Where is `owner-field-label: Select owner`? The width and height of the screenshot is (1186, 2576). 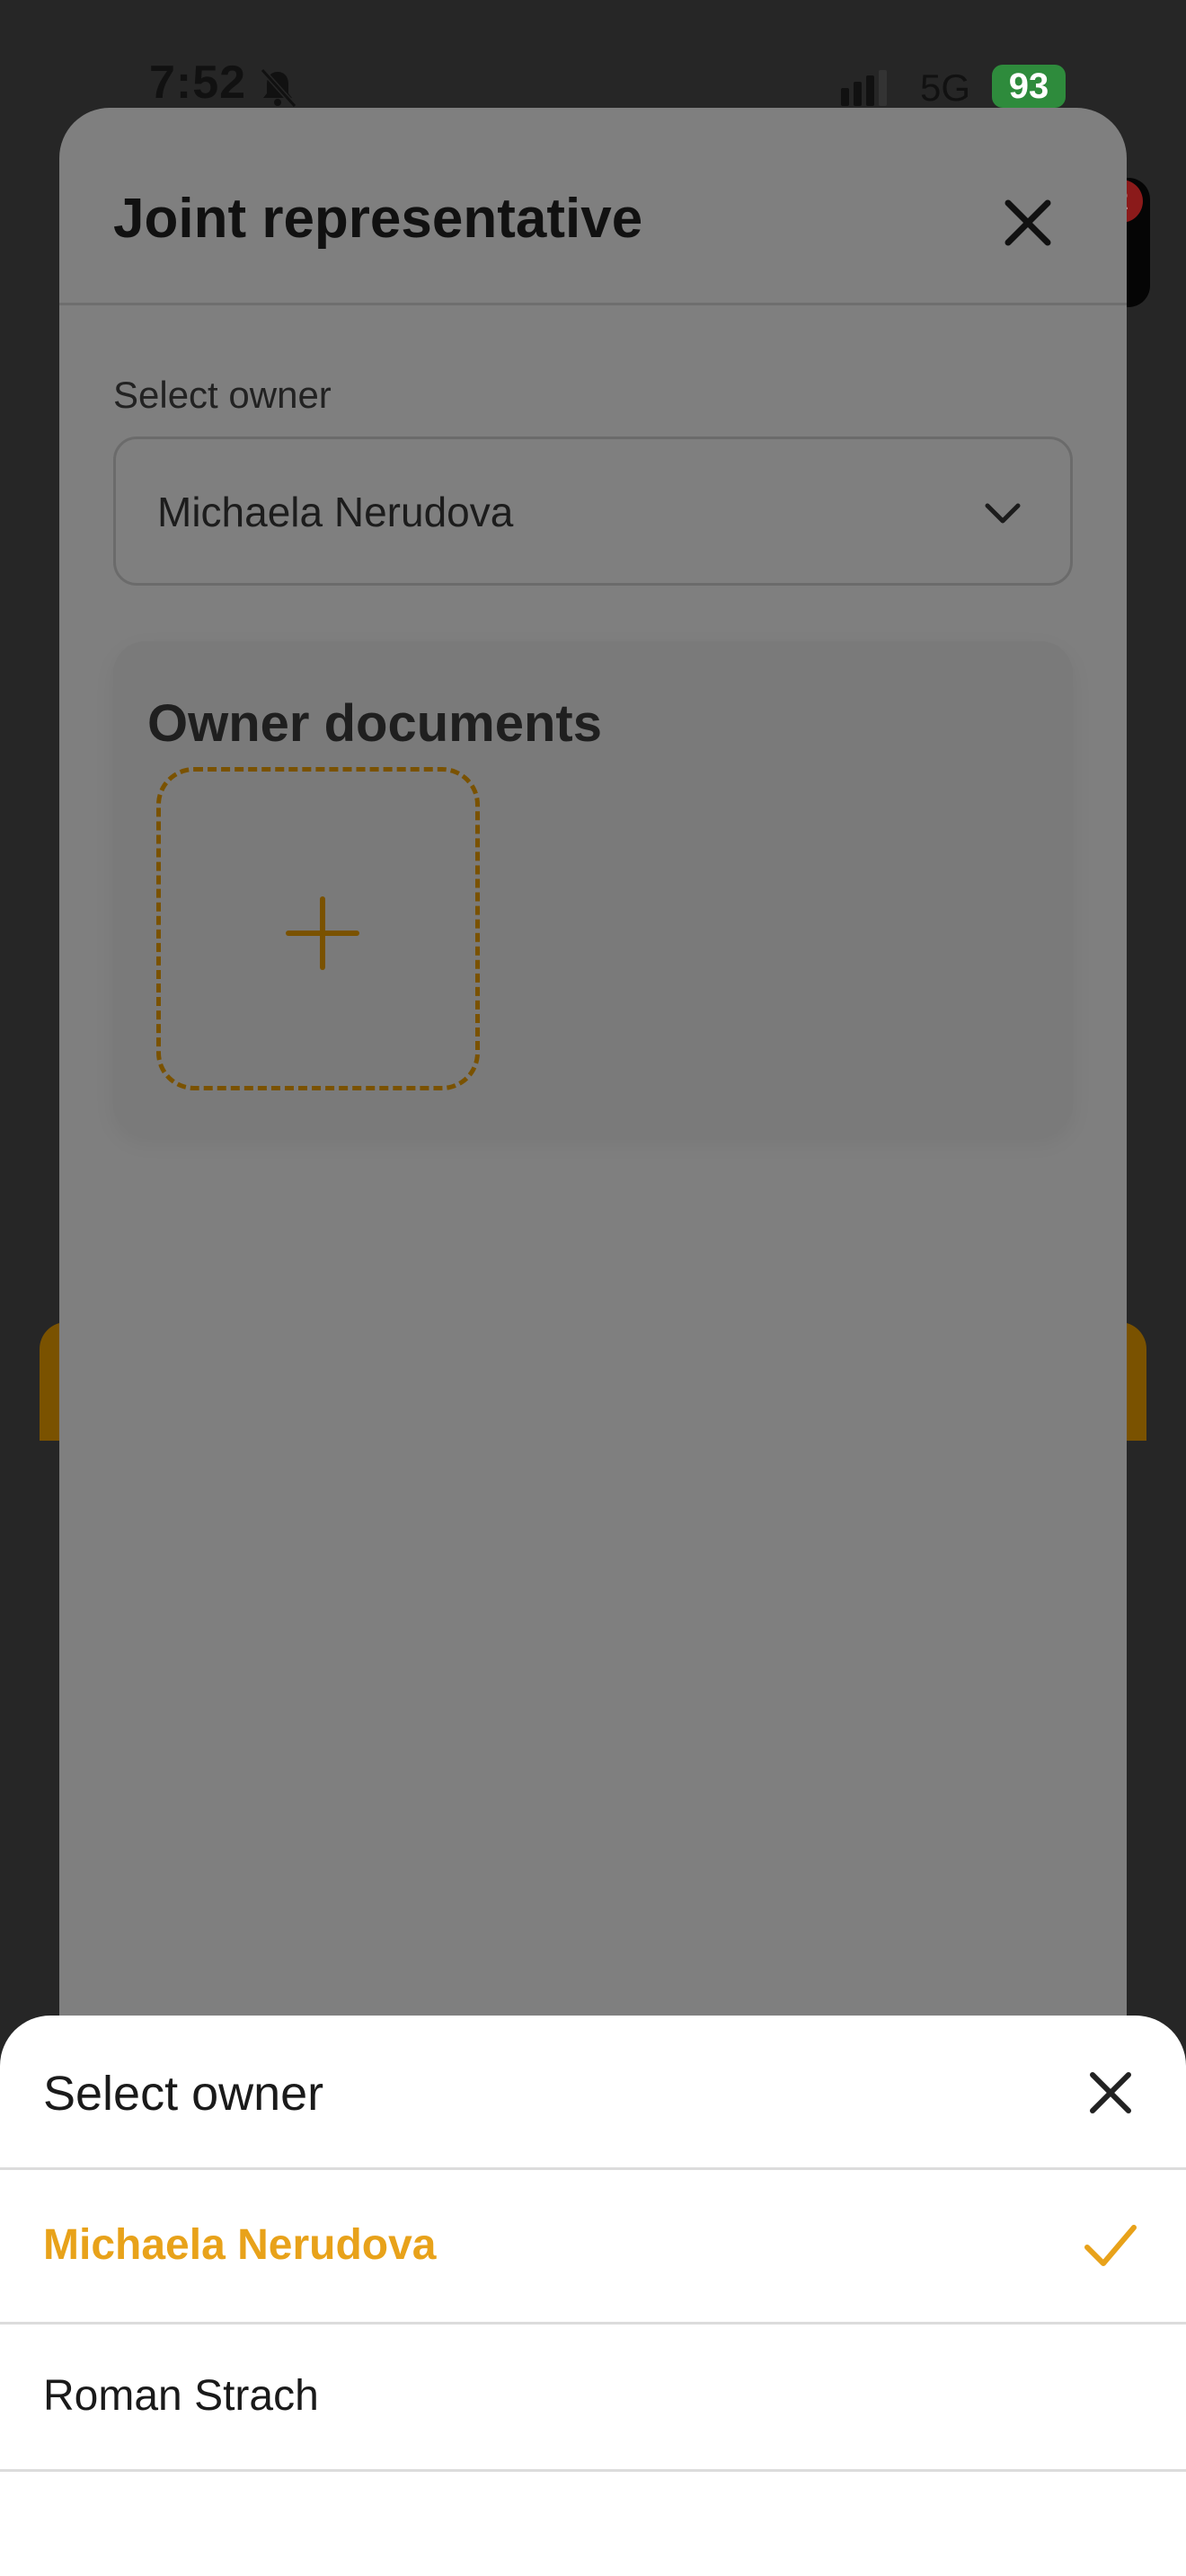 owner-field-label: Select owner is located at coordinates (222, 395).